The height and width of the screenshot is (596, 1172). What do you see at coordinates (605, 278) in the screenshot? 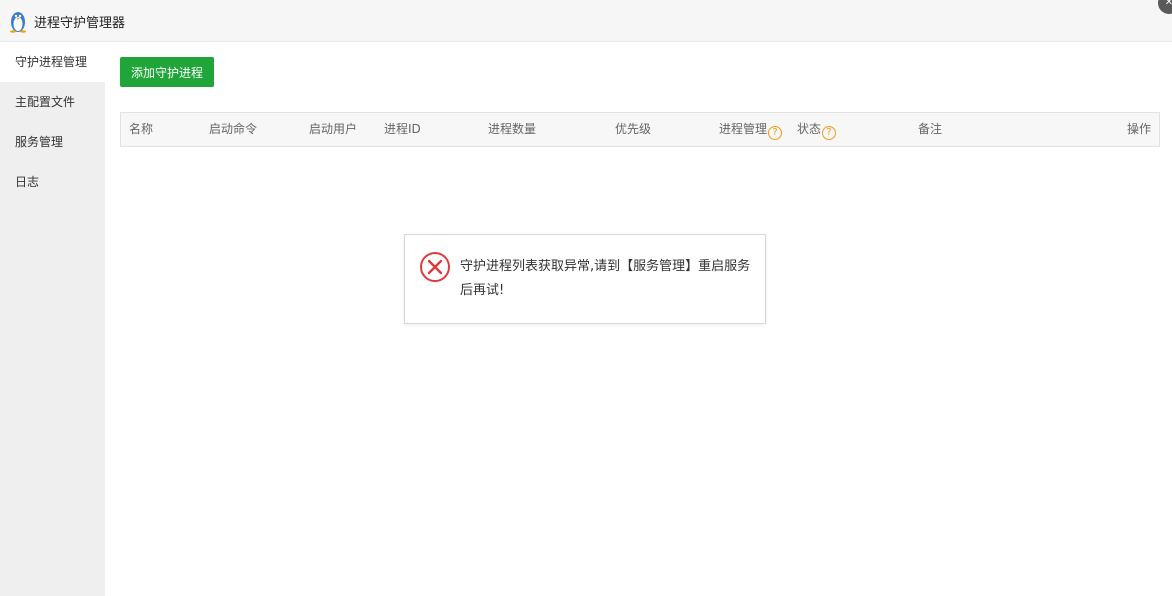
I see `error-message-text: 守护进程列表获取异常,请到【服务管理】重启服务后再试!` at bounding box center [605, 278].